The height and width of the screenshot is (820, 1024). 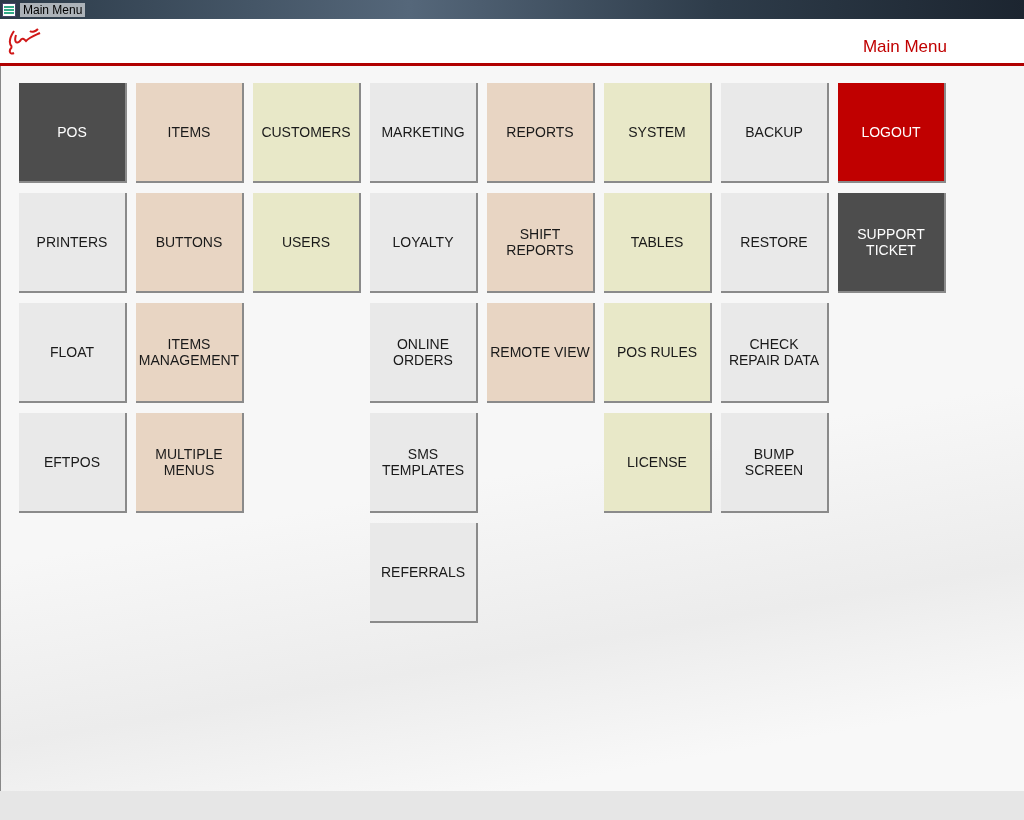 What do you see at coordinates (904, 47) in the screenshot?
I see `header-title: Main Menu` at bounding box center [904, 47].